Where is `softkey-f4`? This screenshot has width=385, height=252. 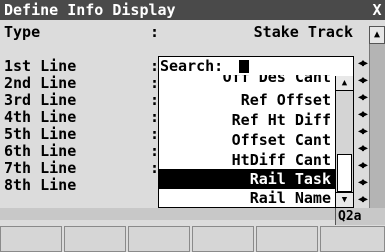 softkey-f4 is located at coordinates (223, 239).